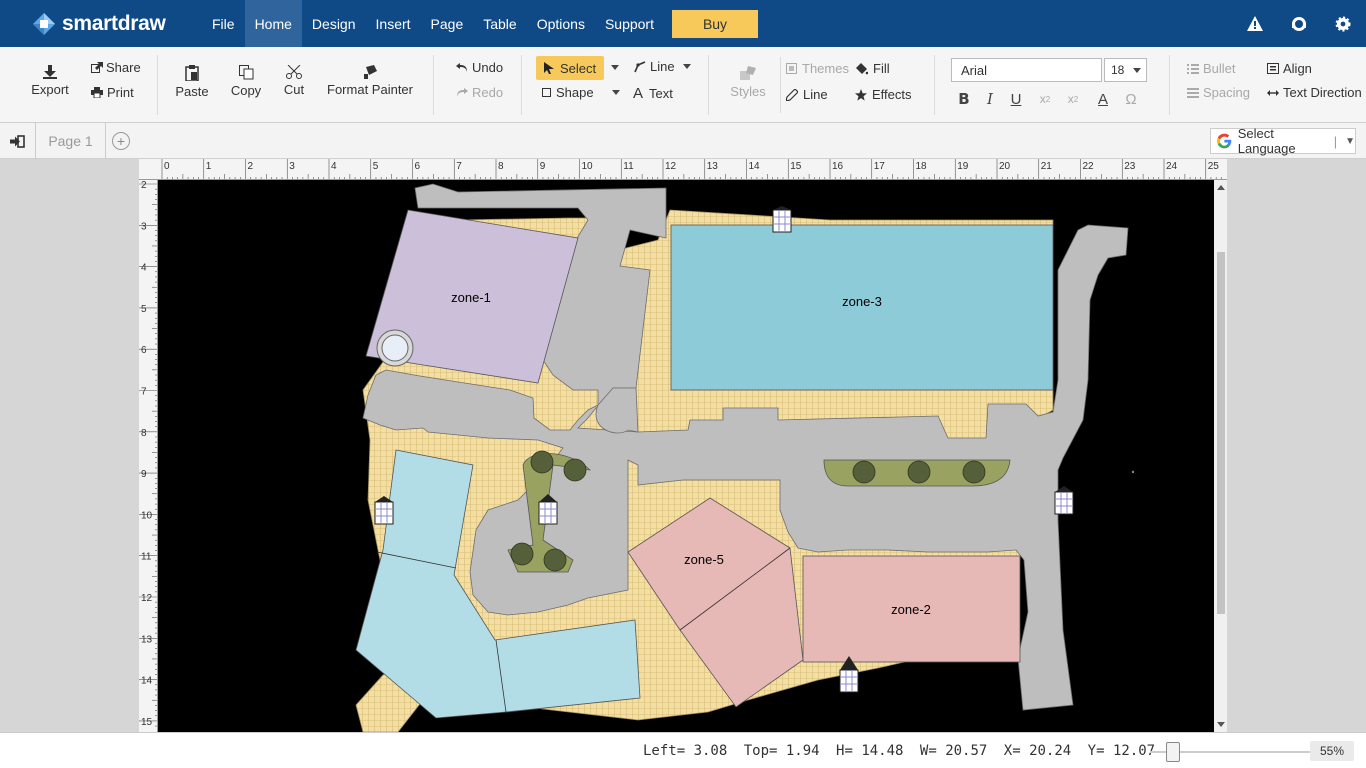 This screenshot has width=1366, height=768. Describe the element at coordinates (1332, 751) in the screenshot. I see `zoom-percentage: 55%` at that location.